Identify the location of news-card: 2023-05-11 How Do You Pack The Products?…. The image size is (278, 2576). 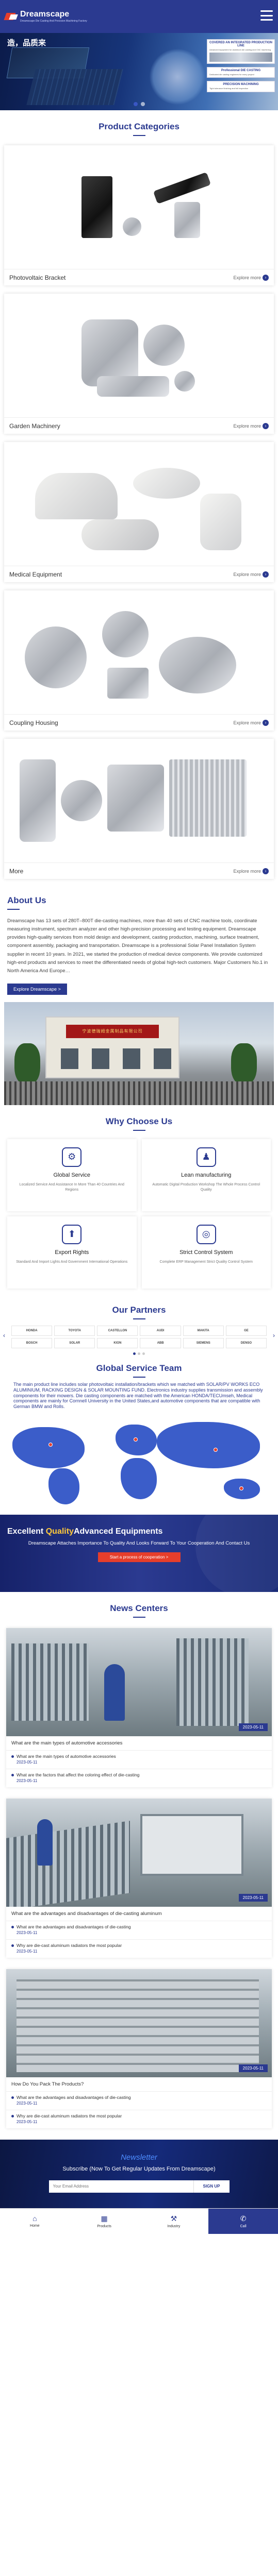
(139, 2048).